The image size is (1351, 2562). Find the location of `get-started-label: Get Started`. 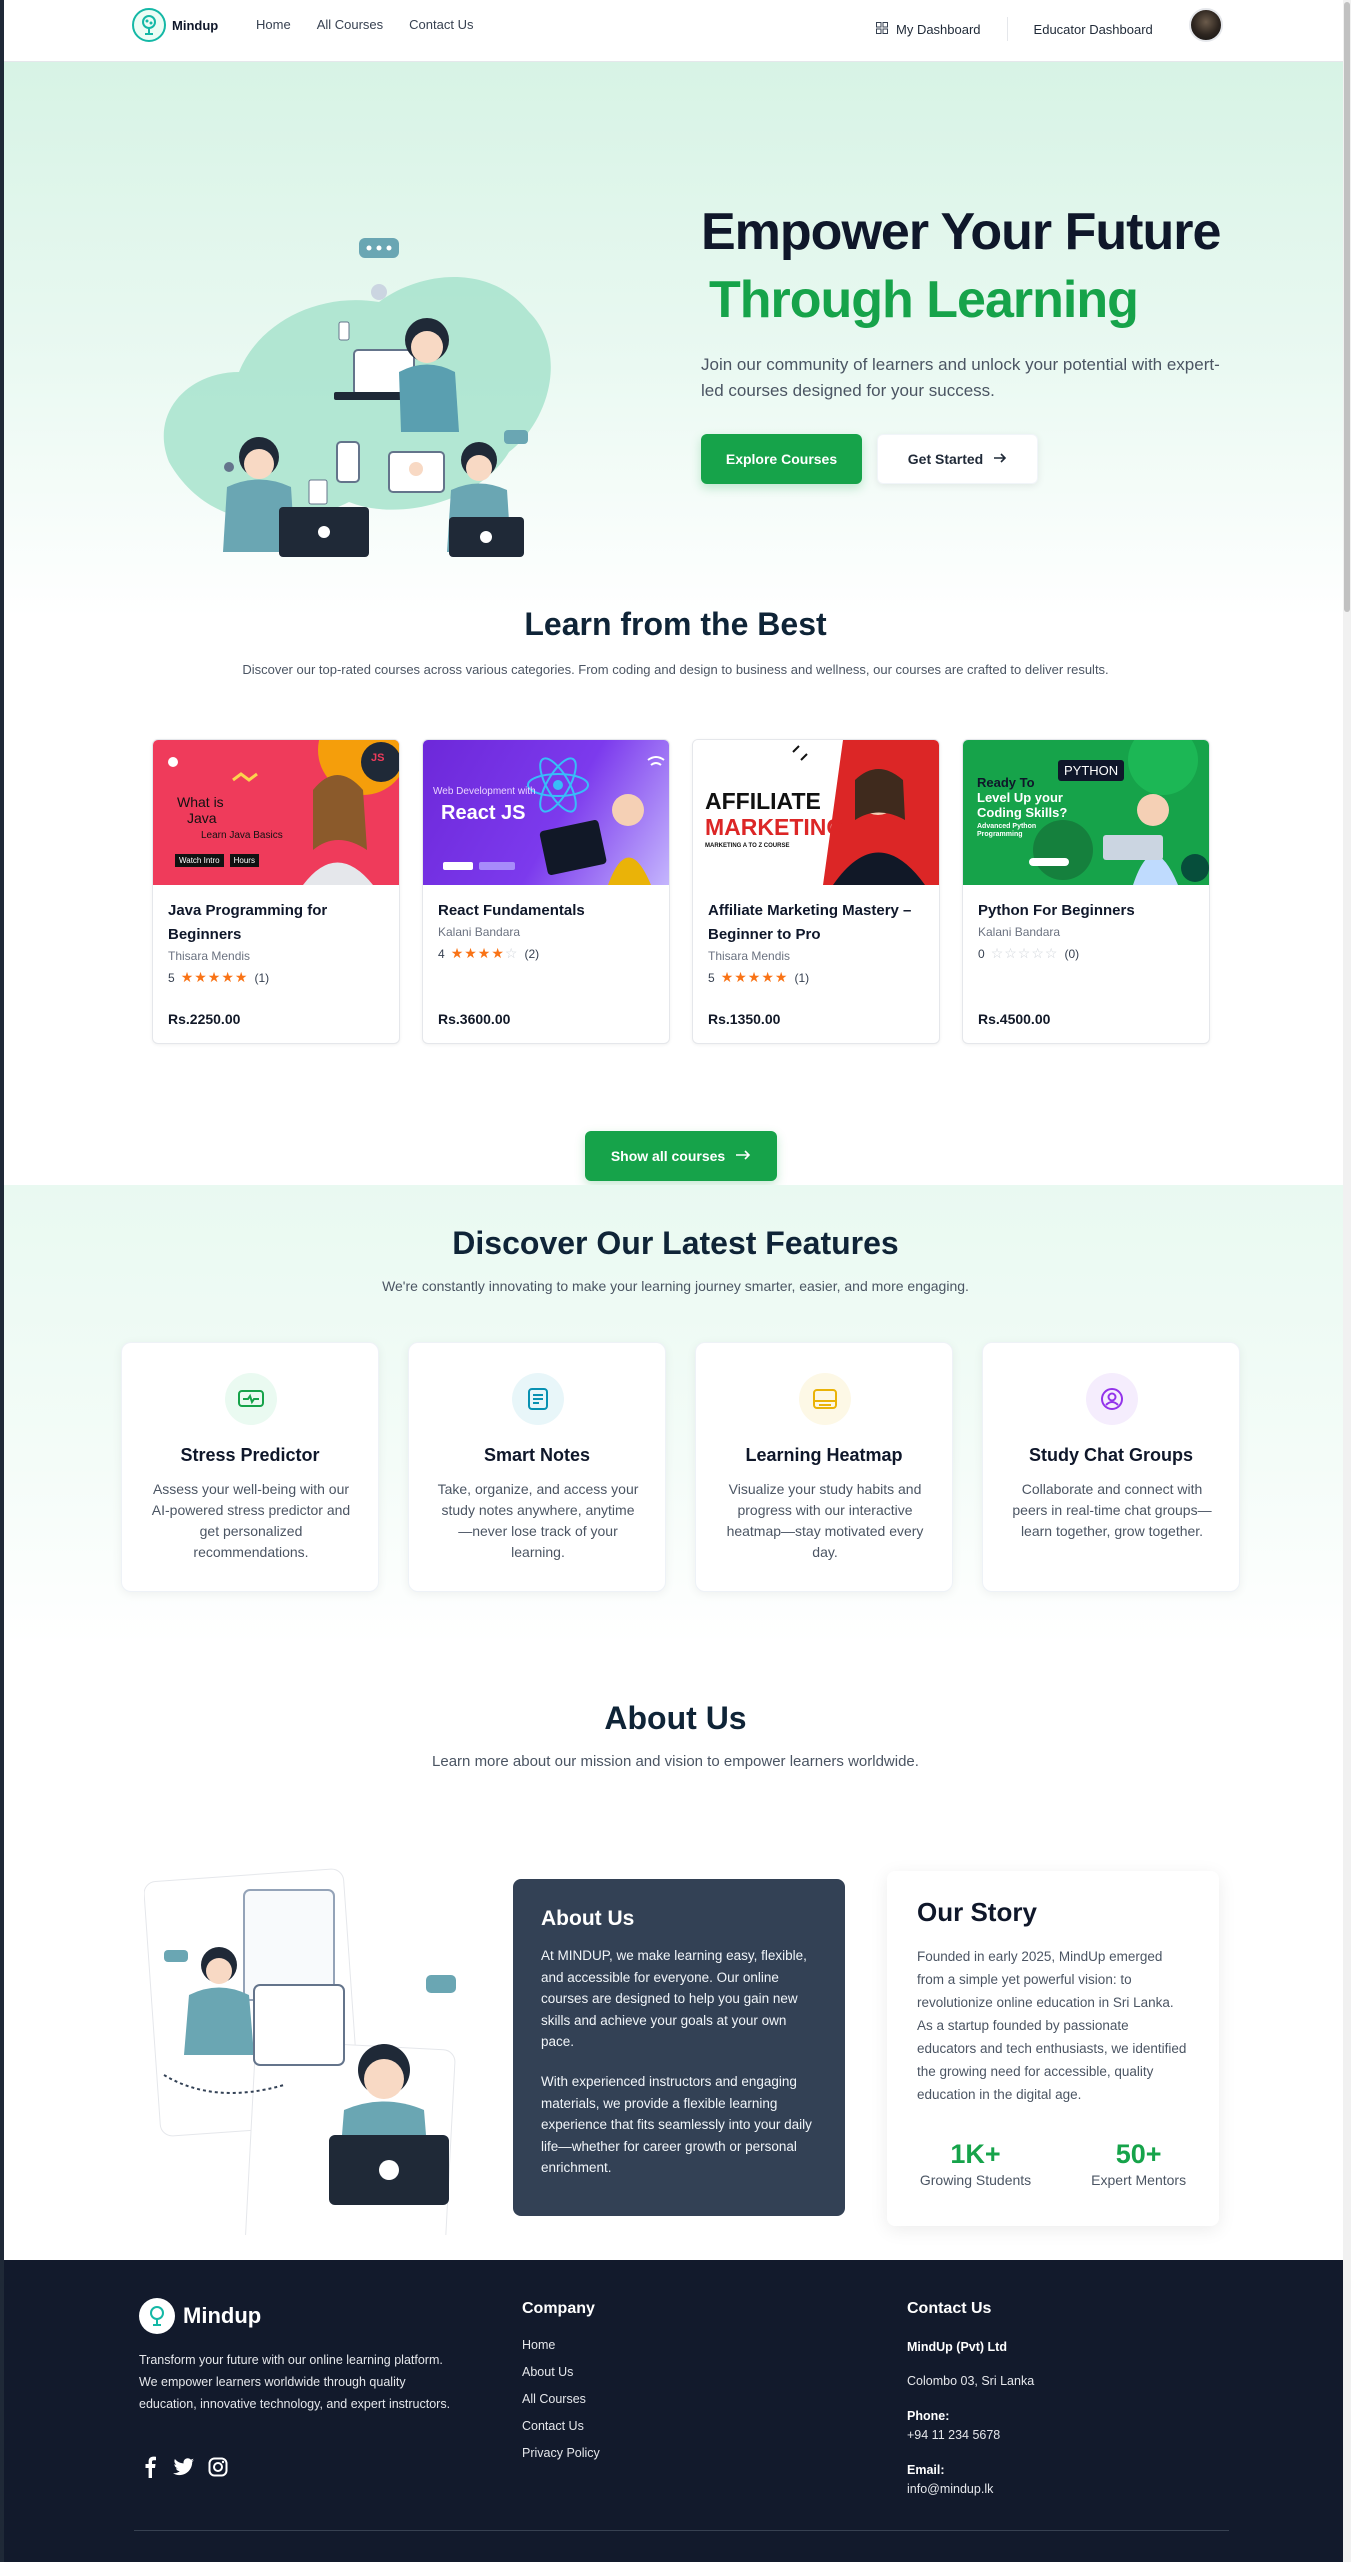

get-started-label: Get Started is located at coordinates (945, 459).